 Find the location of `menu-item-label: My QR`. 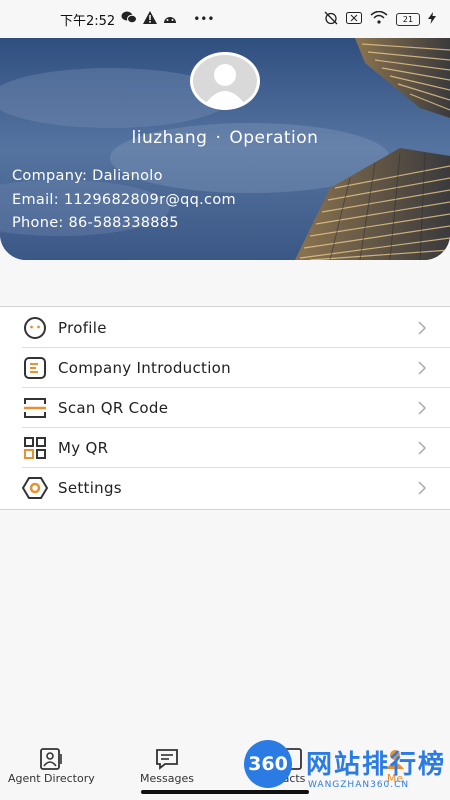

menu-item-label: My QR is located at coordinates (83, 447).